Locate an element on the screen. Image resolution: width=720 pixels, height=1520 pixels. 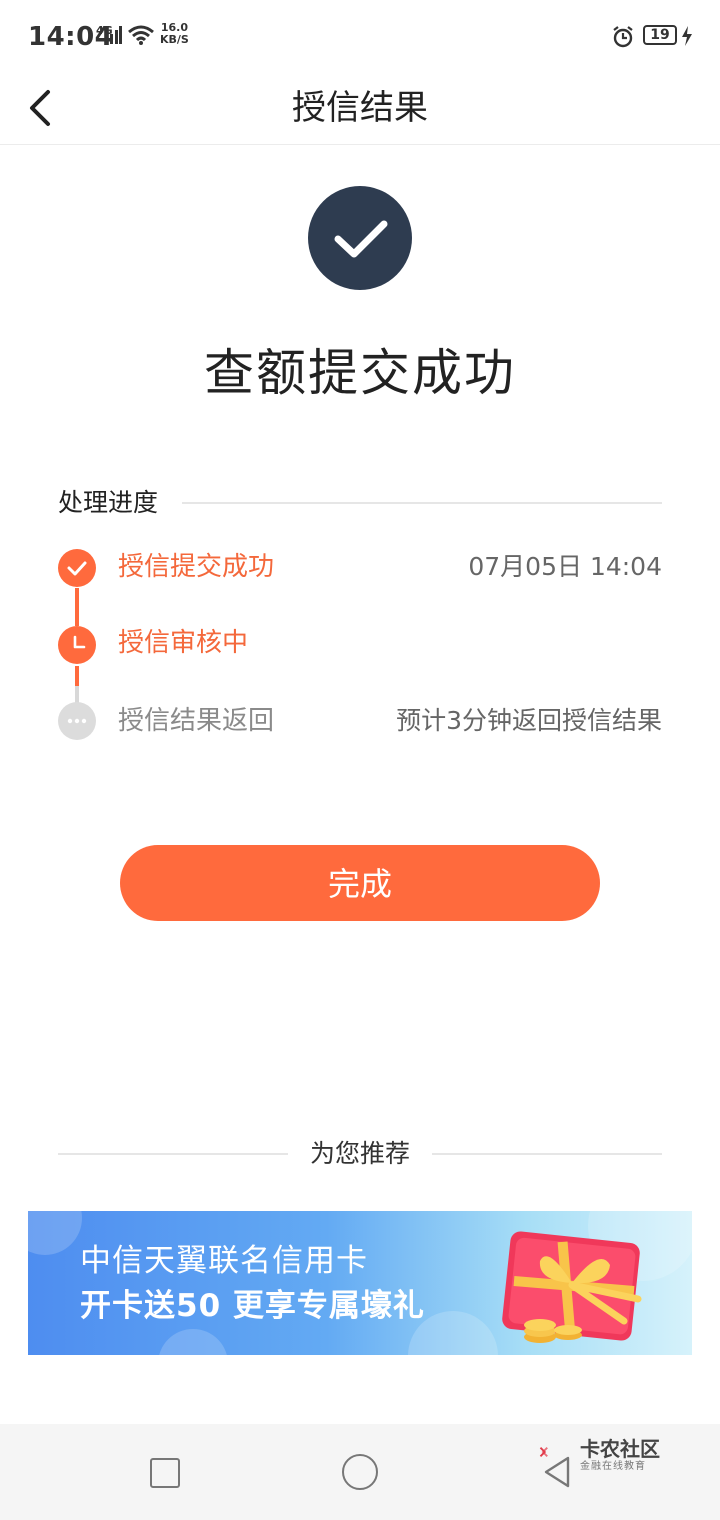
promo-banner: 中信天翼联名信用卡 开卡送50 更享专属壕礼 is located at coordinates (360, 1283).